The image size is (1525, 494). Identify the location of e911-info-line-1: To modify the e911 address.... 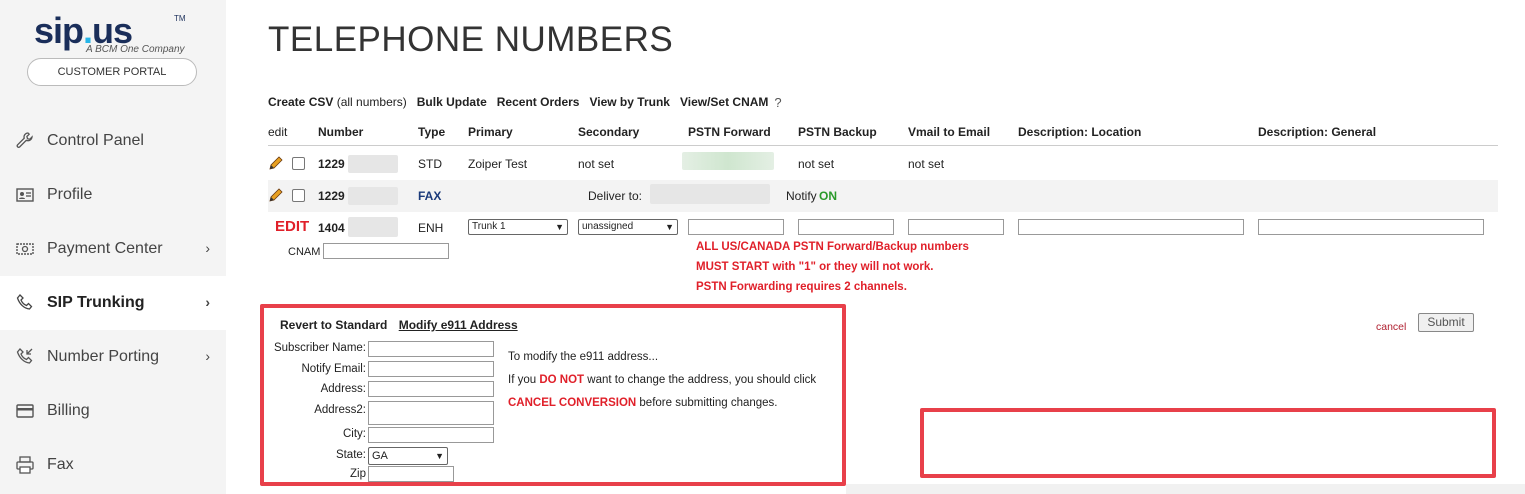
(583, 357).